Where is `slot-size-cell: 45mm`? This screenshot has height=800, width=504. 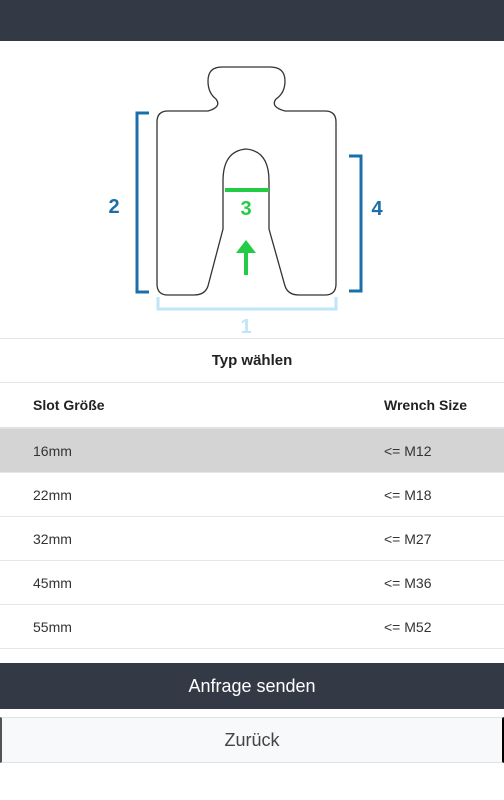
slot-size-cell: 45mm is located at coordinates (192, 582).